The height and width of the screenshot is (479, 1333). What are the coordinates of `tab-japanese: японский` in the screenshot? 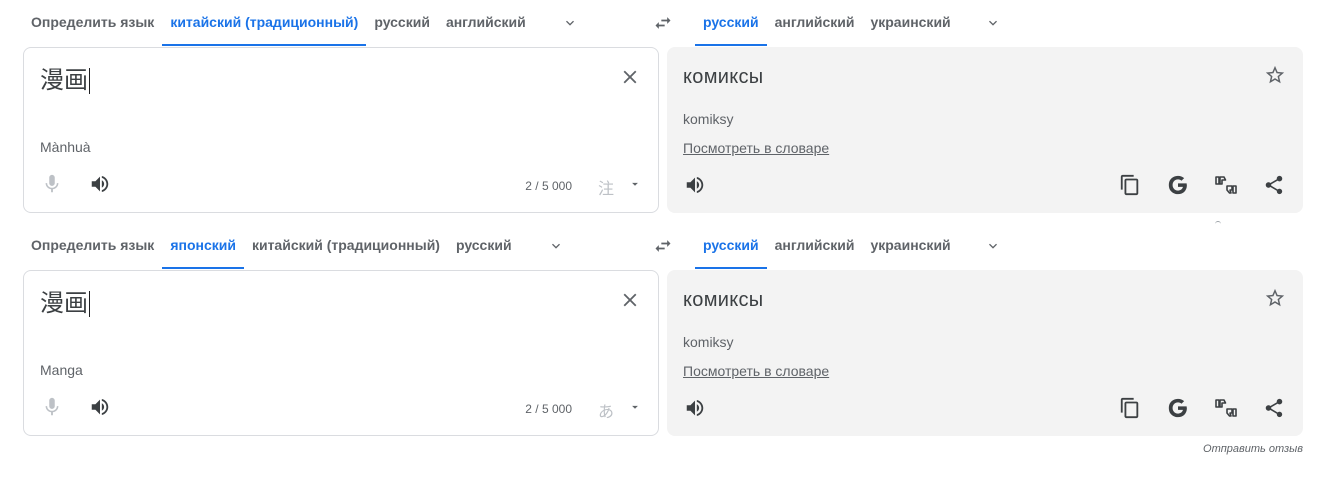 It's located at (203, 246).